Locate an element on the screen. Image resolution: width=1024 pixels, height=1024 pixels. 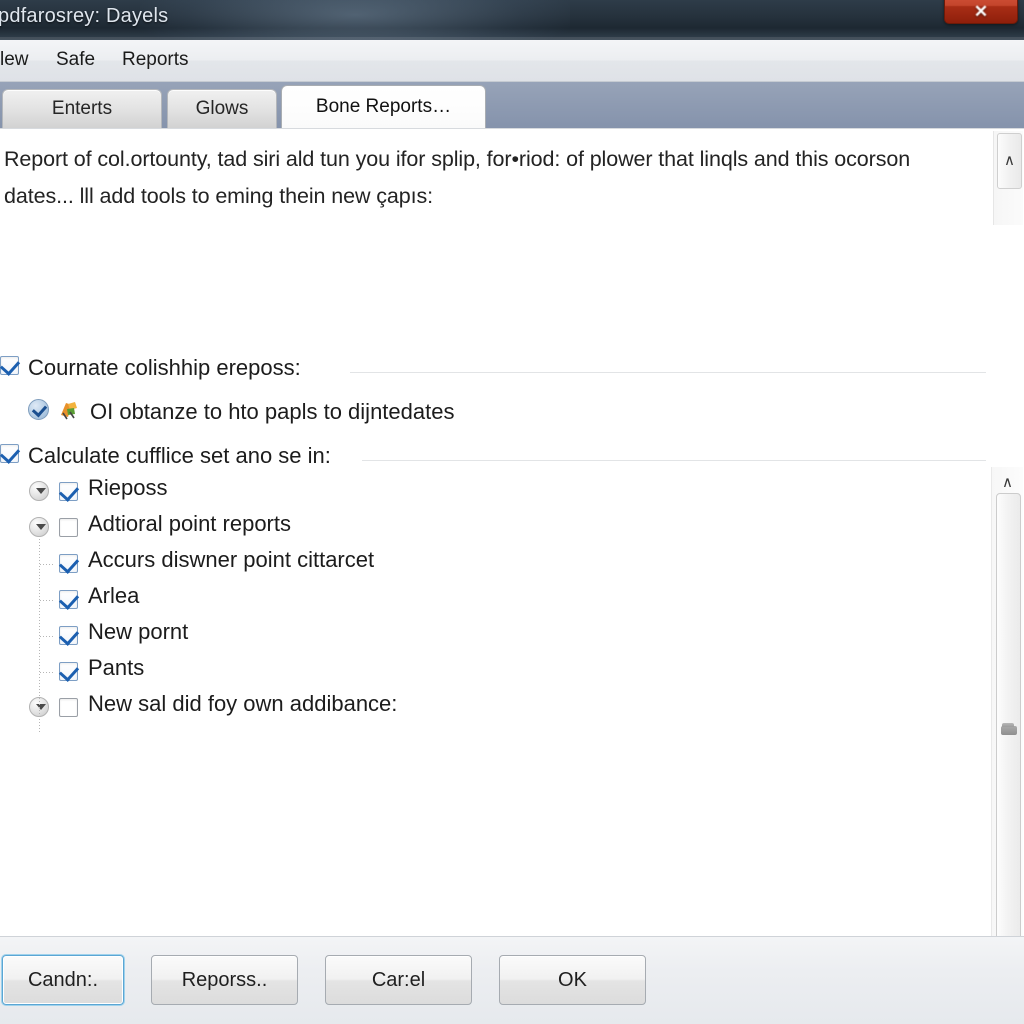
menu-bar: lew Safe Reports is located at coordinates (512, 61).